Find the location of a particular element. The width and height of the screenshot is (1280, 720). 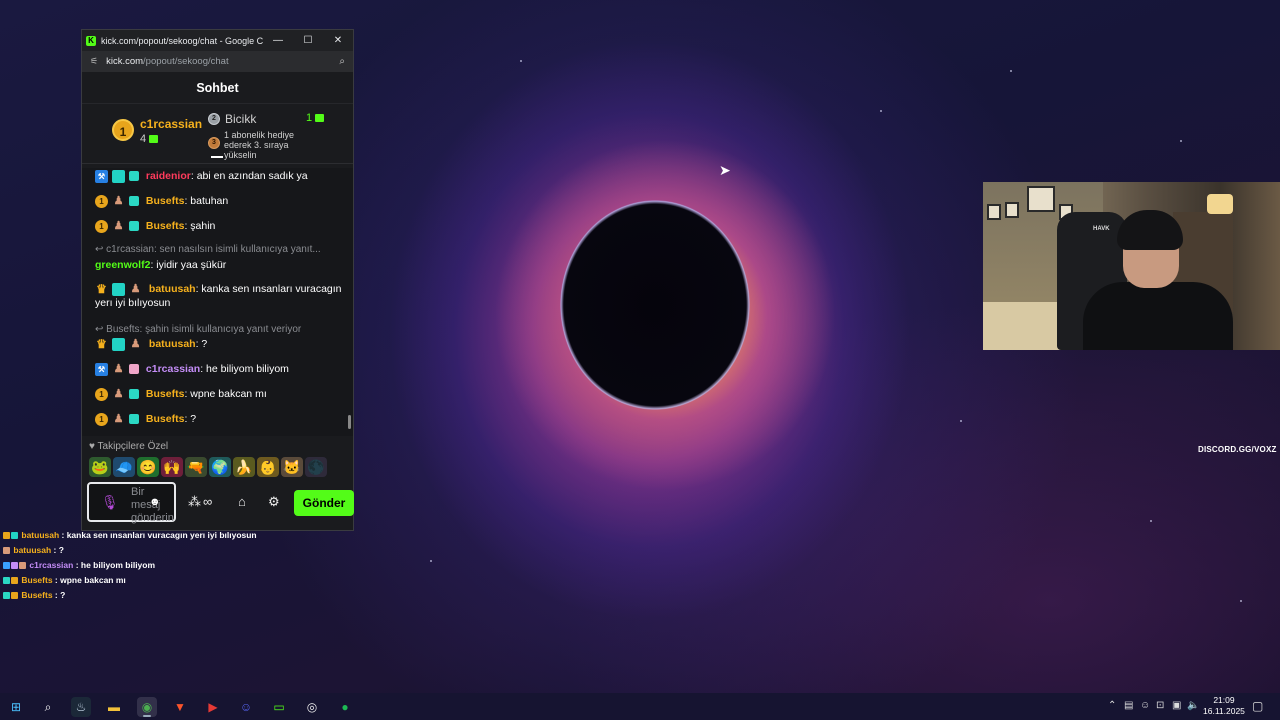

emote-green-face-icon: 😊 is located at coordinates (148, 467).